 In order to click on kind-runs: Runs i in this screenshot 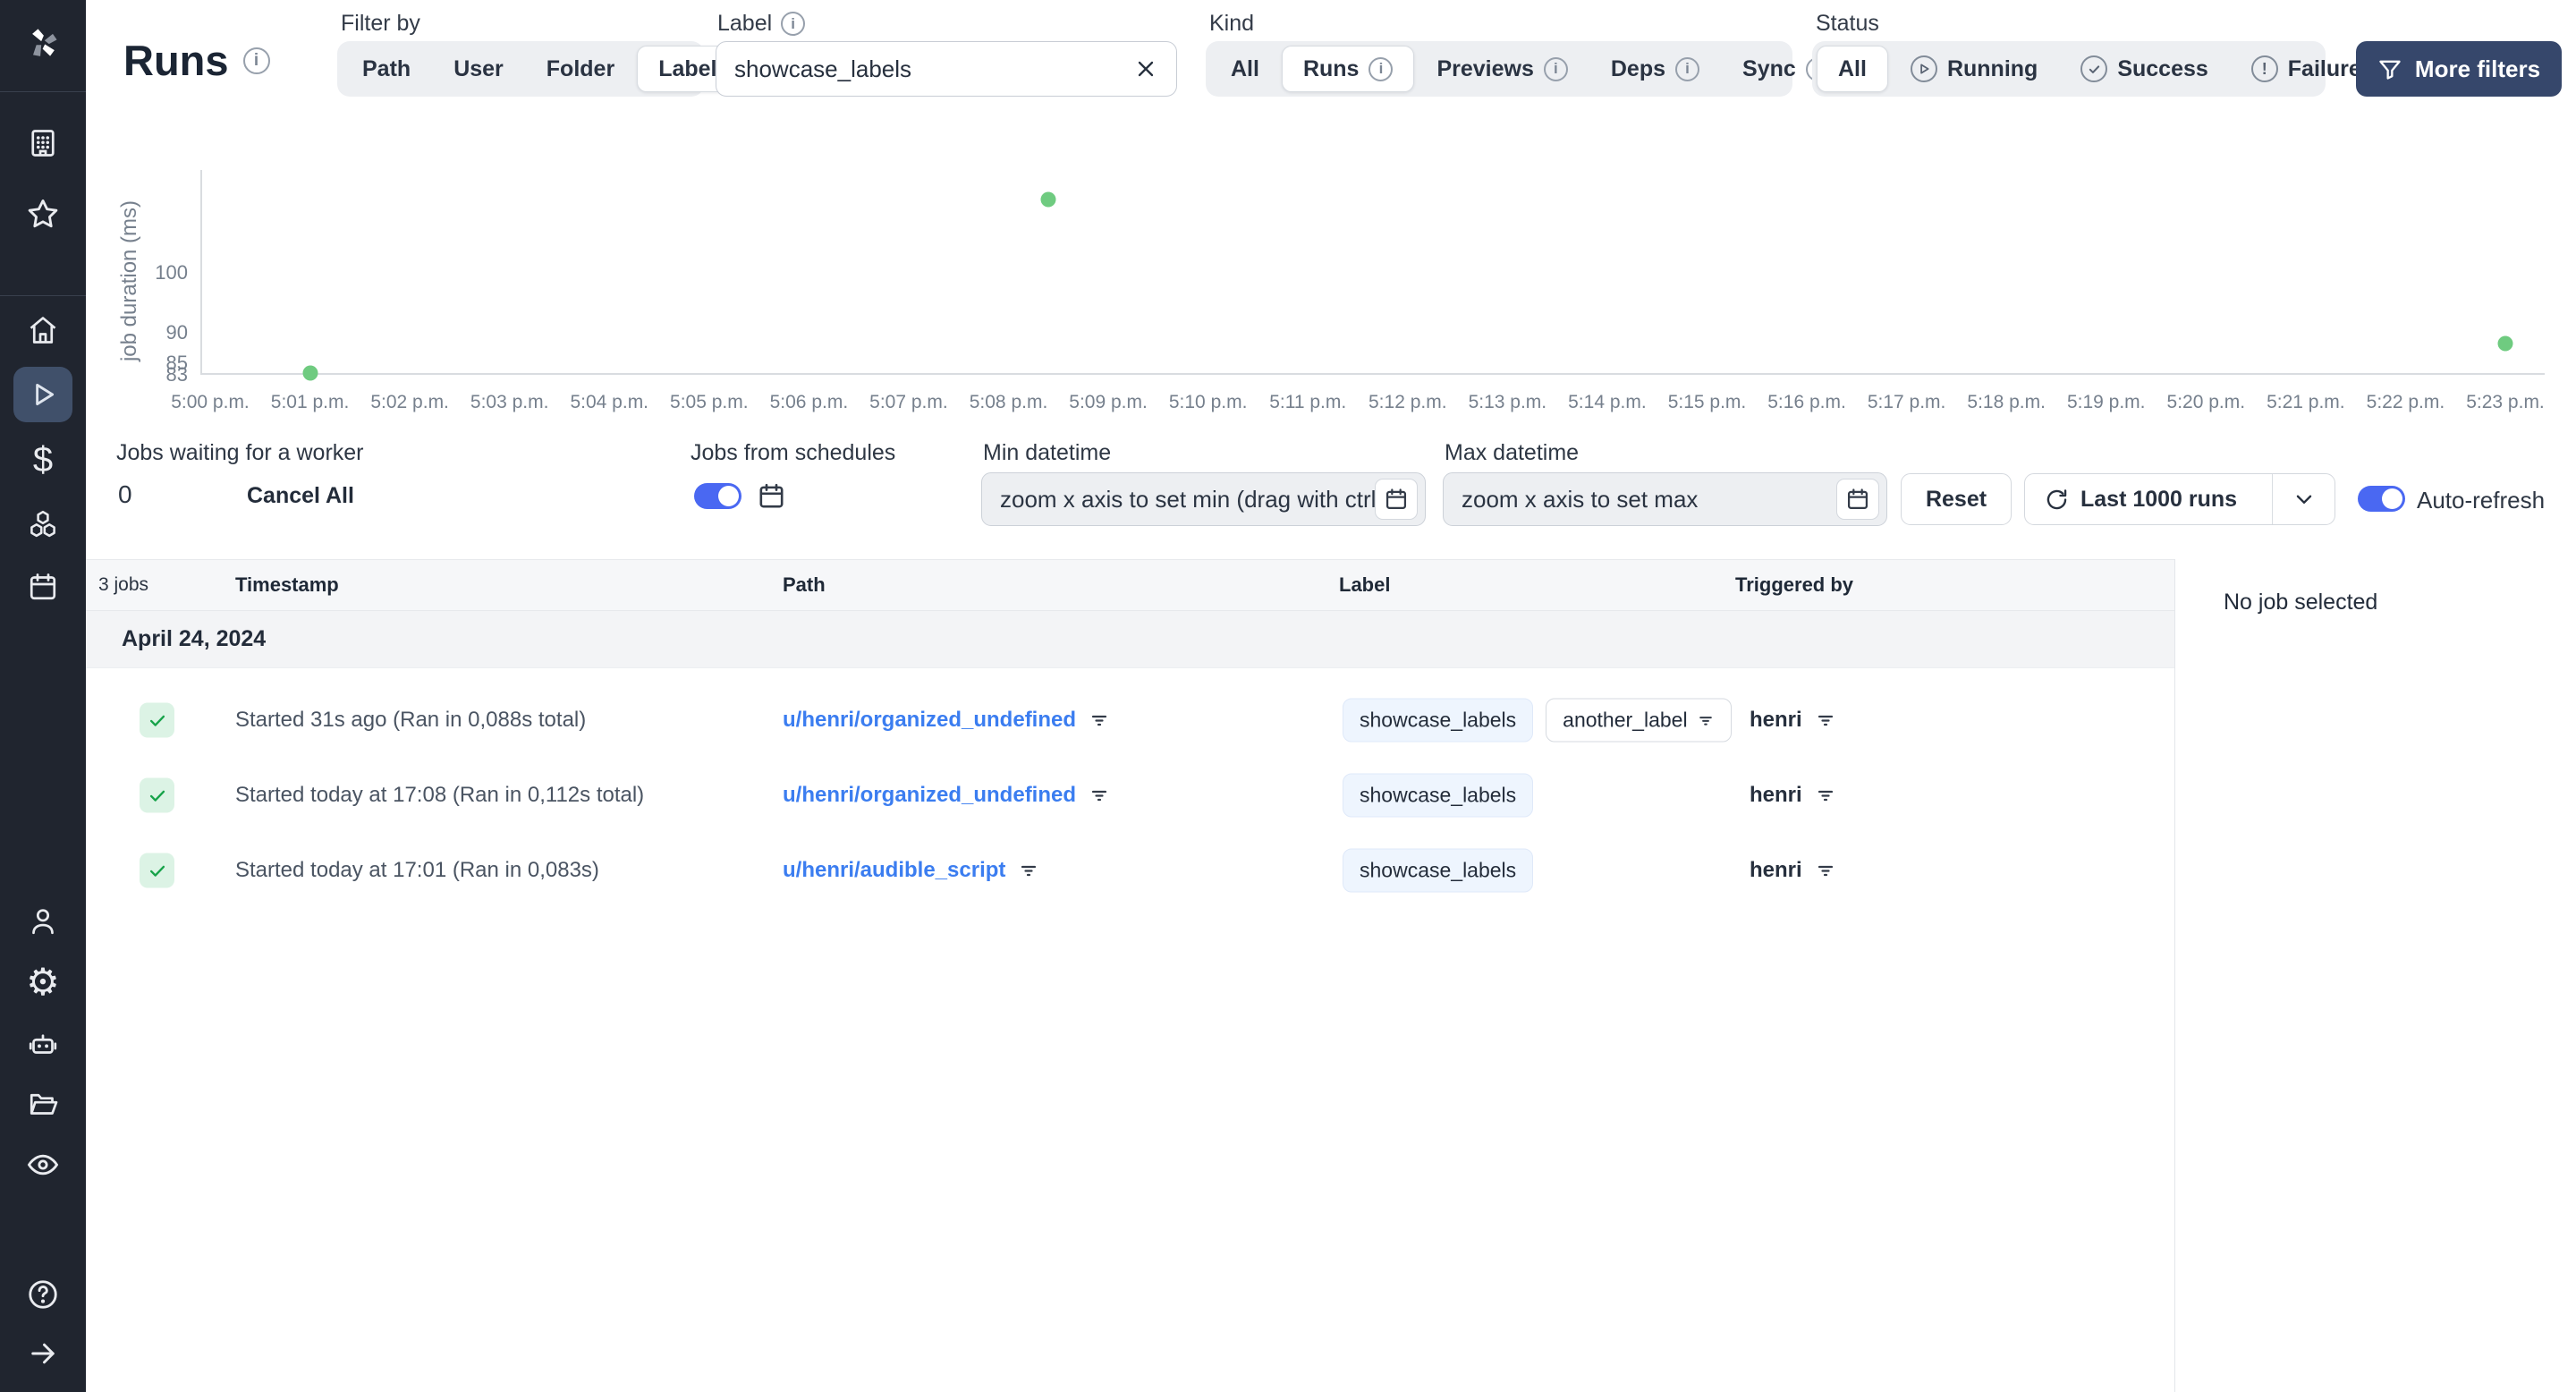, I will do `click(1348, 69)`.